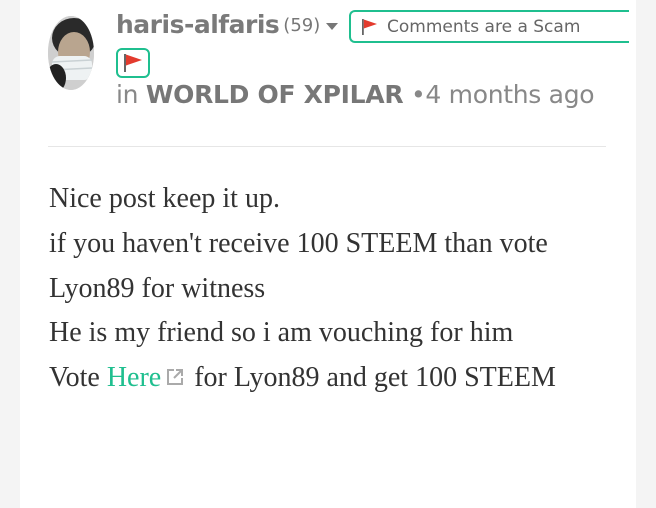 Image resolution: width=656 pixels, height=508 pixels. I want to click on avatar-image, so click(71, 53).